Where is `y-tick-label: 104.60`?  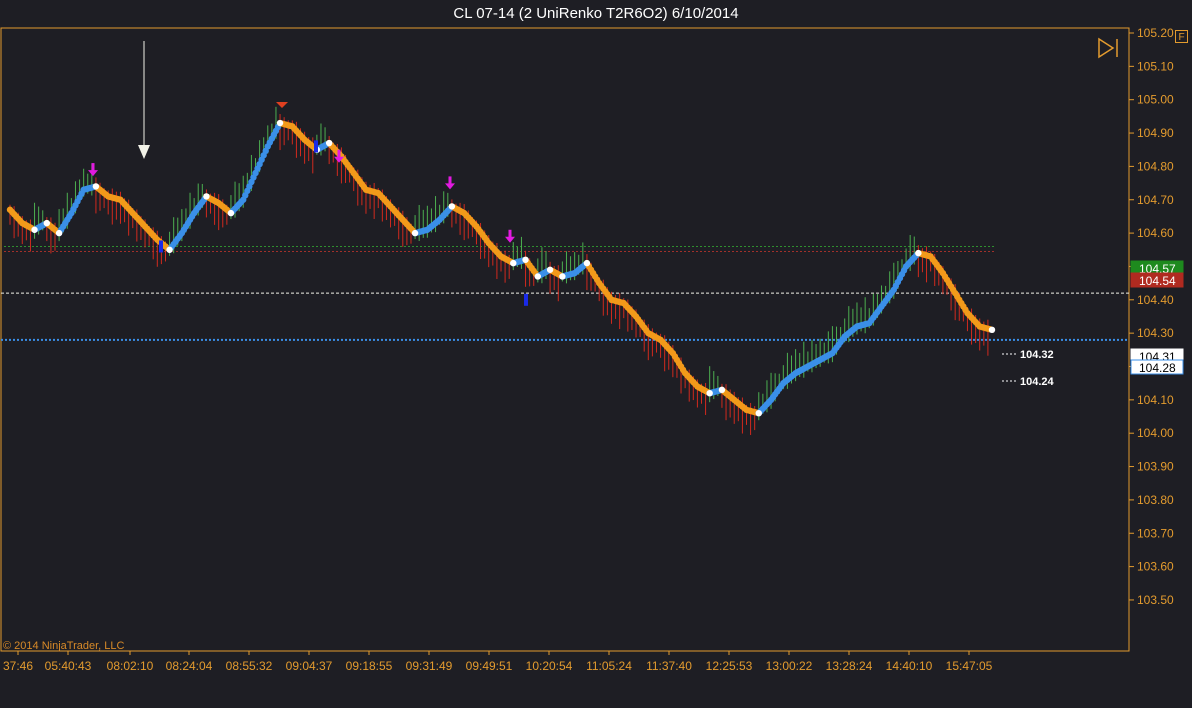
y-tick-label: 104.60 is located at coordinates (1155, 233).